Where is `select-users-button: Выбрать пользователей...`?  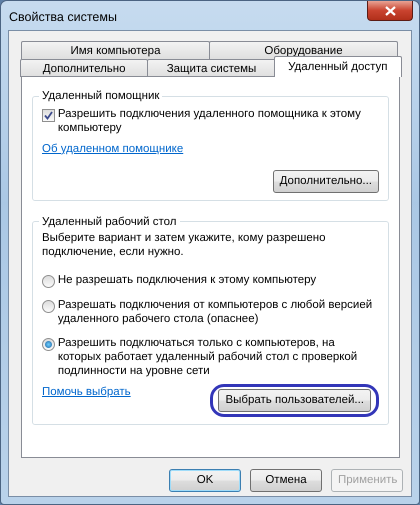
select-users-button: Выбрать пользователей... is located at coordinates (294, 400).